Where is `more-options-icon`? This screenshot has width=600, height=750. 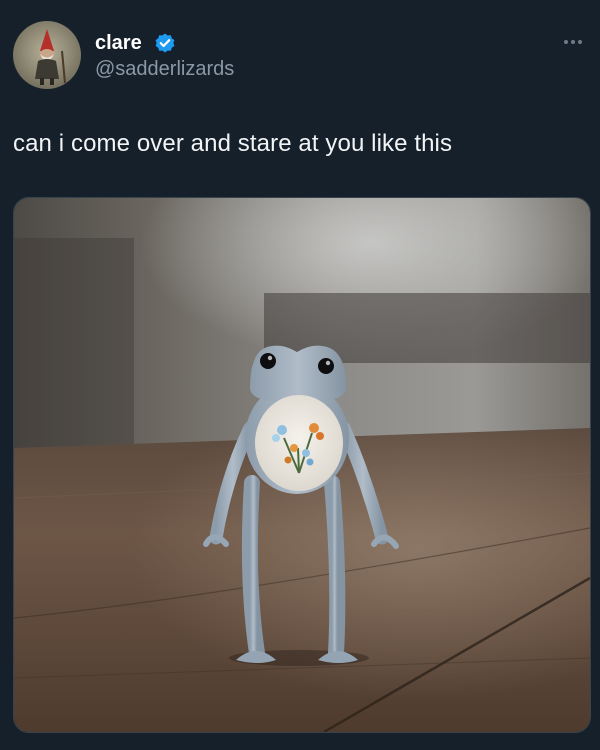 more-options-icon is located at coordinates (573, 42).